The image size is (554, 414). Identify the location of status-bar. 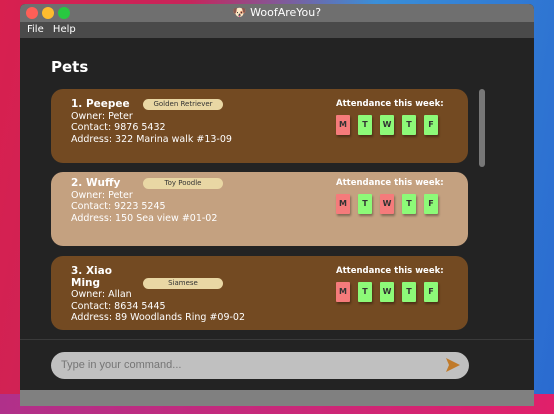
(277, 398).